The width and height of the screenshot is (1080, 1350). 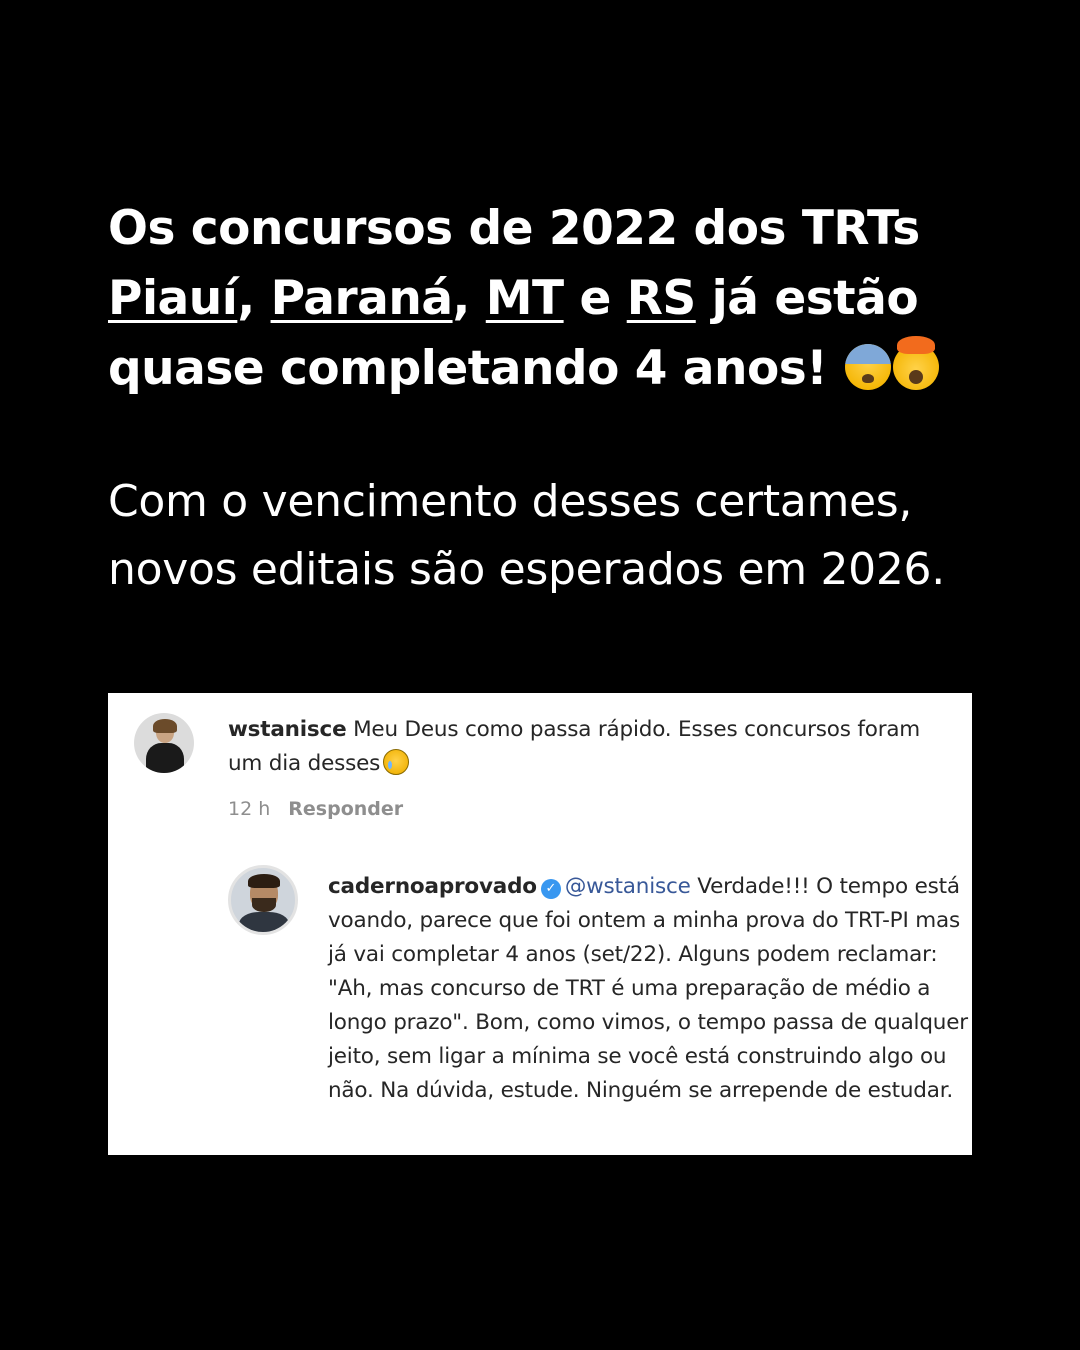 What do you see at coordinates (526, 569) in the screenshot?
I see `subtext-line-2: novos editais são esperados em 2026.` at bounding box center [526, 569].